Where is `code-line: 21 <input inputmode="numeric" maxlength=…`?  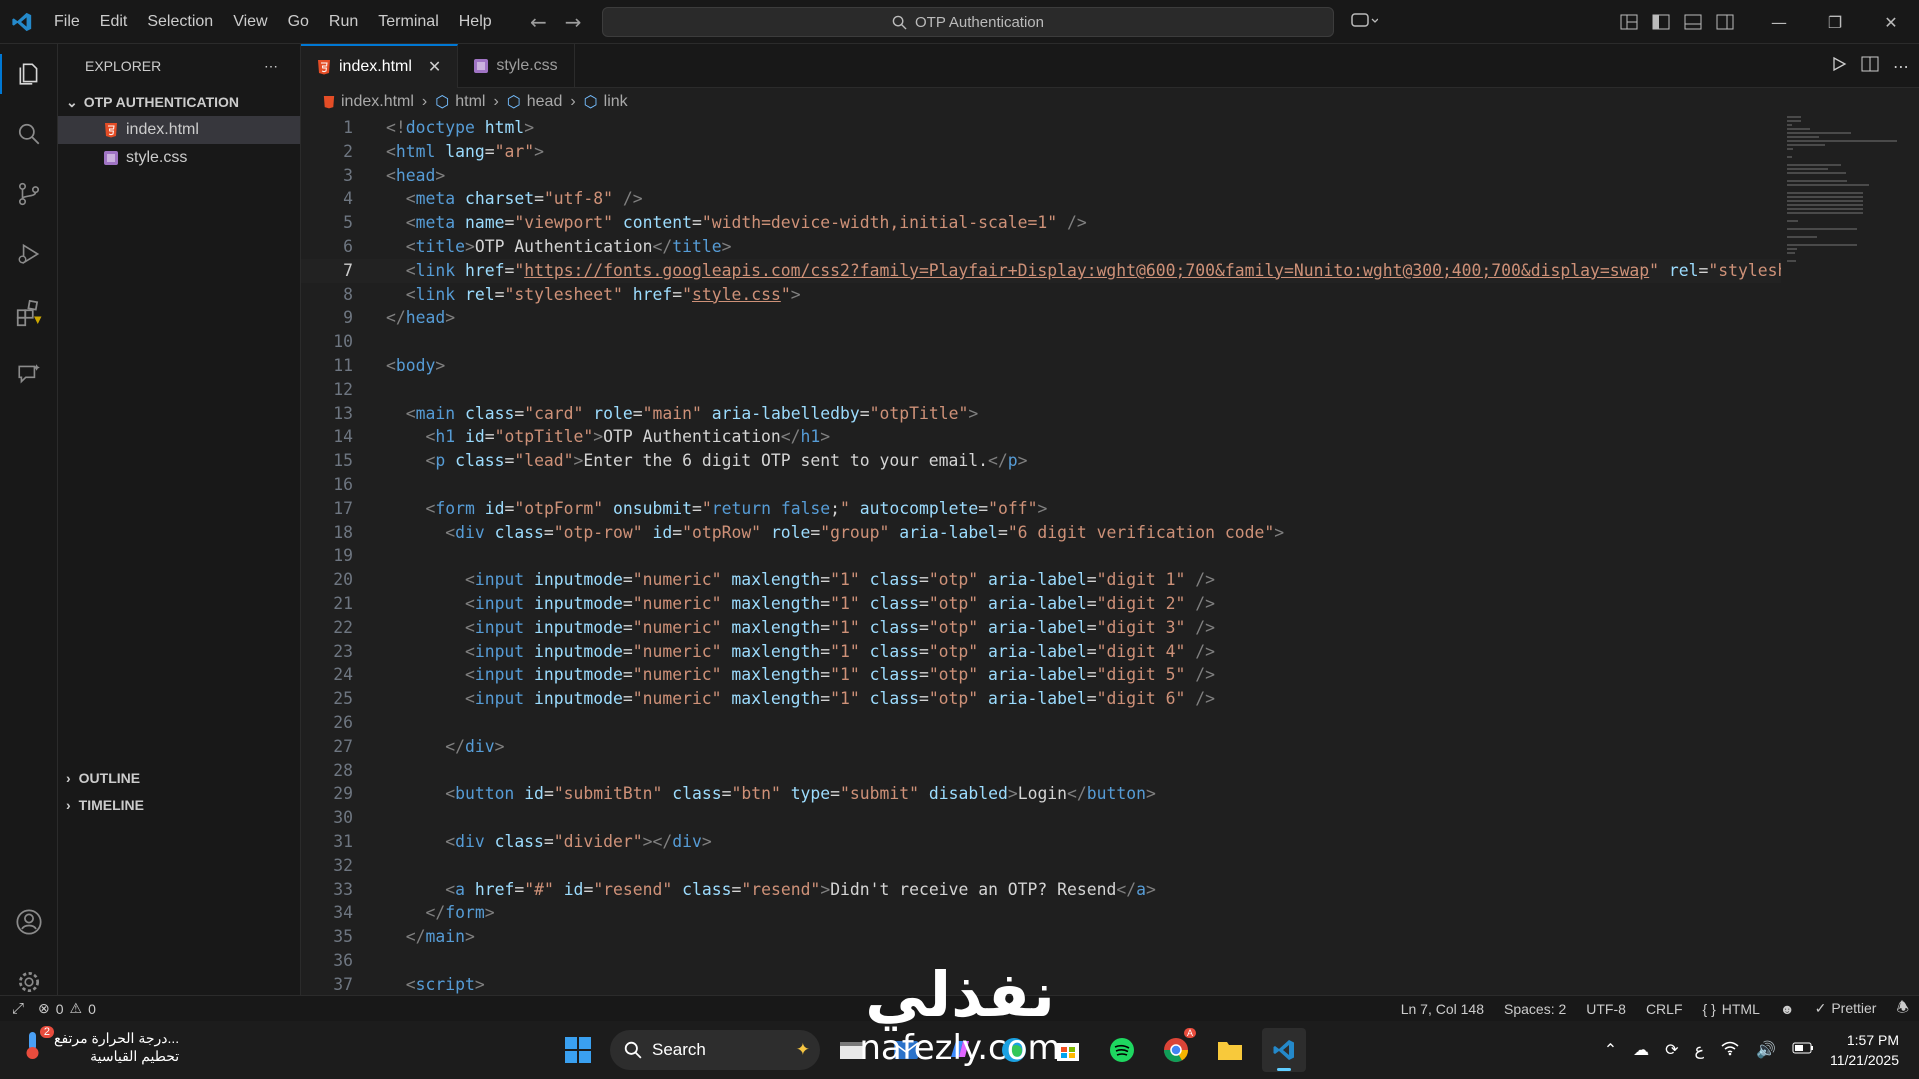 code-line: 21 <input inputmode="numeric" maxlength=… is located at coordinates (1041, 604).